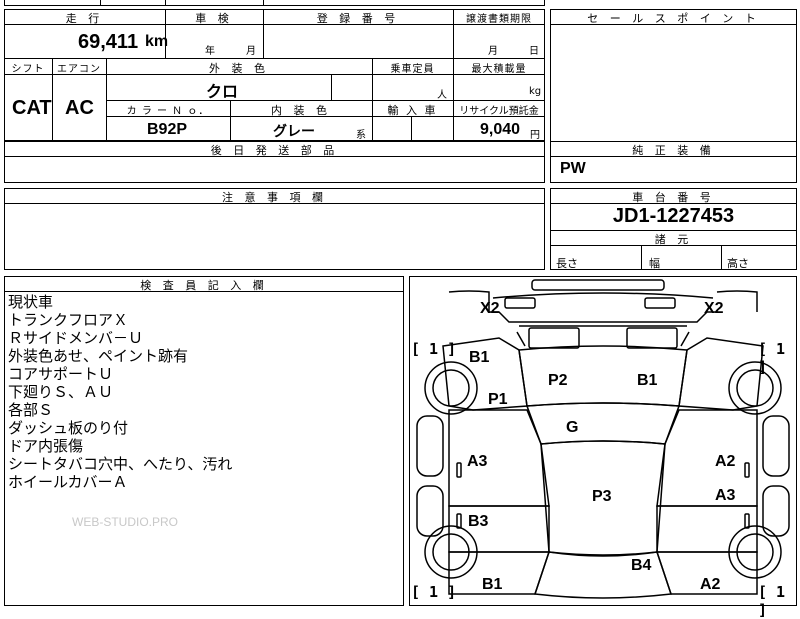 The height and width of the screenshot is (619, 800). I want to click on exterior-color-value: クロ, so click(222, 92).